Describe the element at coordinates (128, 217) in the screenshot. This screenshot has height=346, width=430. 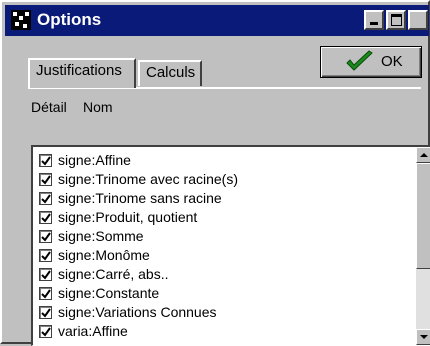
I see `list-item-label: signe:Produit, quotient` at that location.